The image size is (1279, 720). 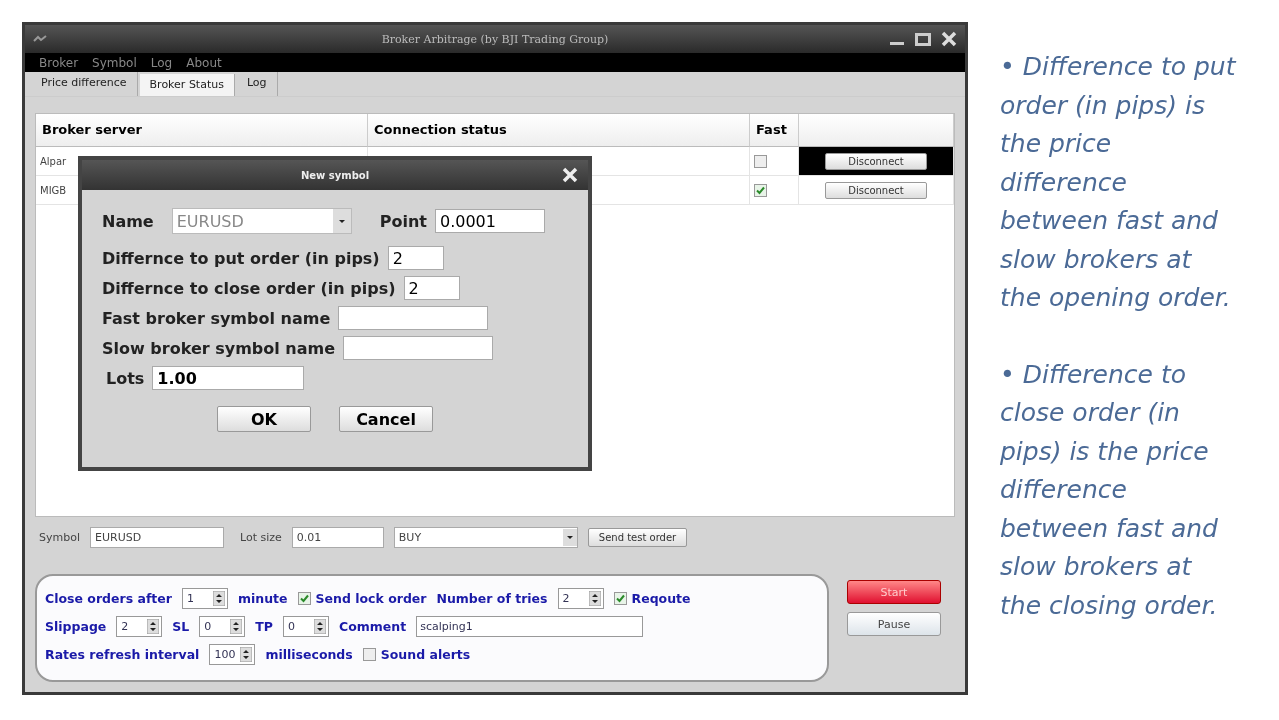 I want to click on setting-label: TP, so click(x=264, y=626).